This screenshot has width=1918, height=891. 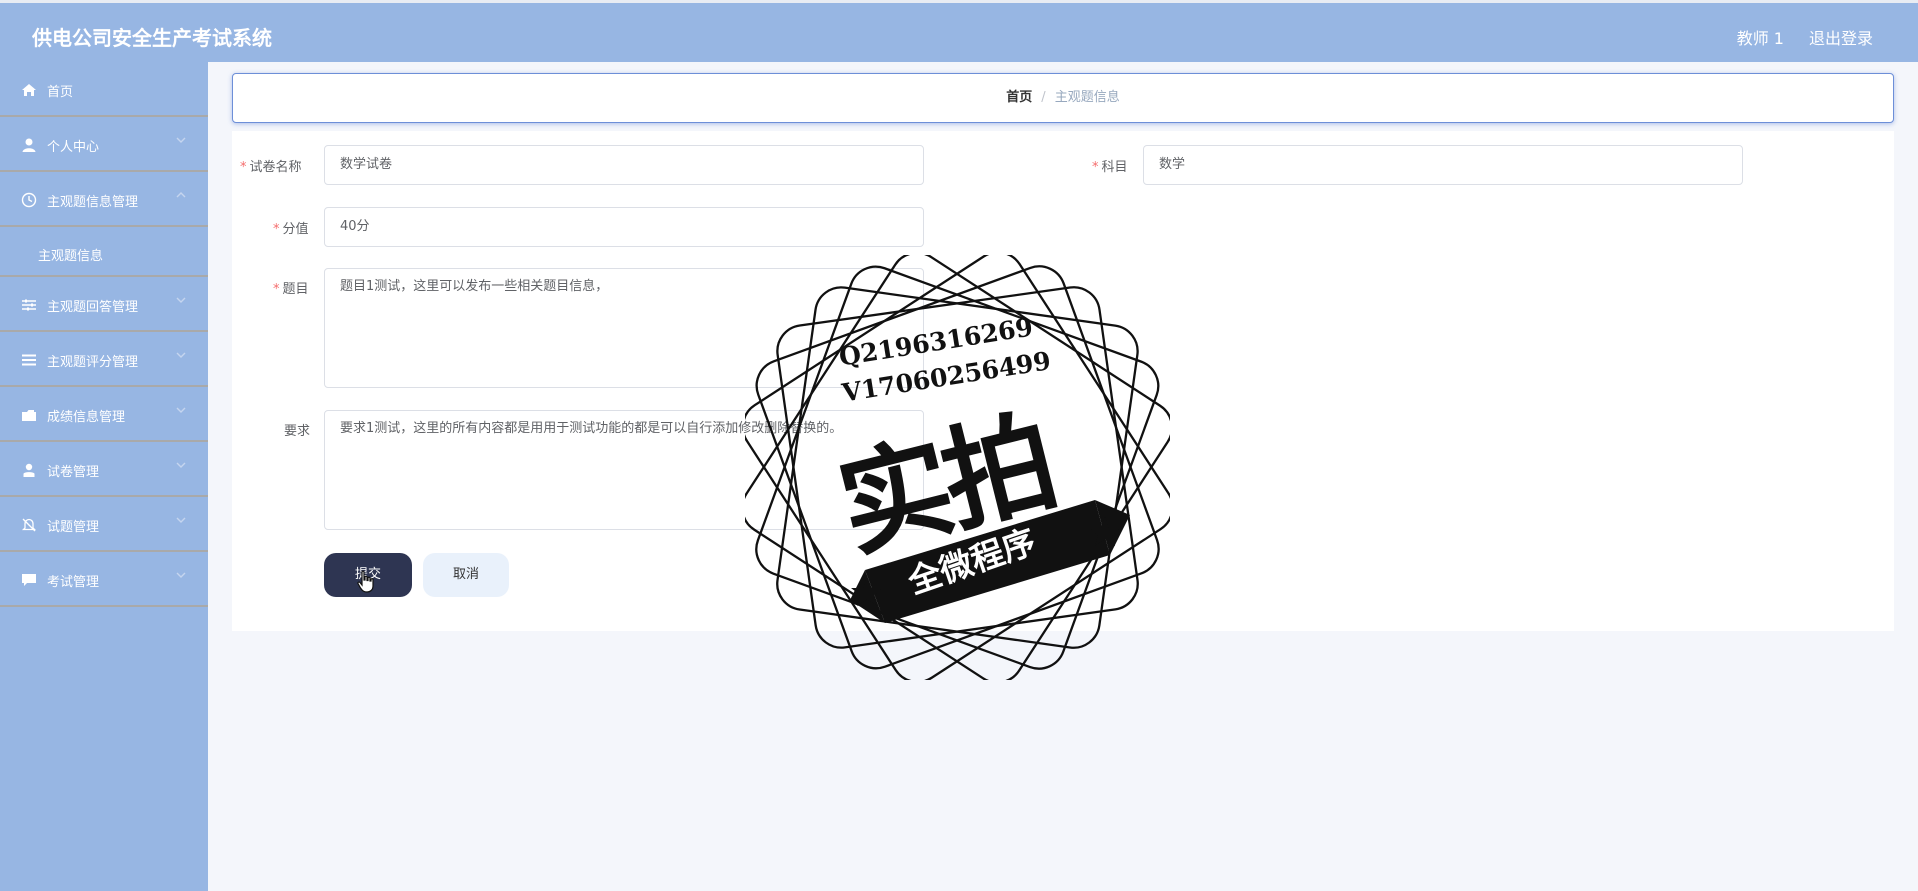 What do you see at coordinates (291, 289) in the screenshot?
I see `question-label: * 题目` at bounding box center [291, 289].